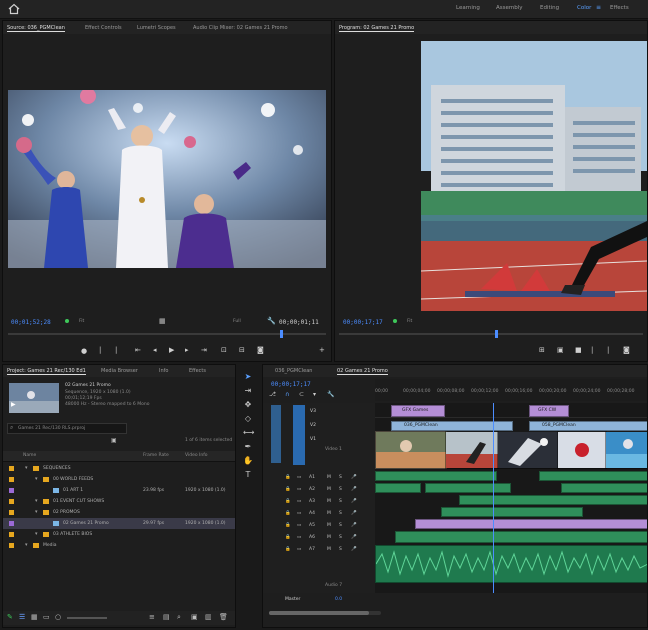 This screenshot has height=630, width=648. I want to click on timeline-timecode: 00;00;17;17, so click(291, 384).